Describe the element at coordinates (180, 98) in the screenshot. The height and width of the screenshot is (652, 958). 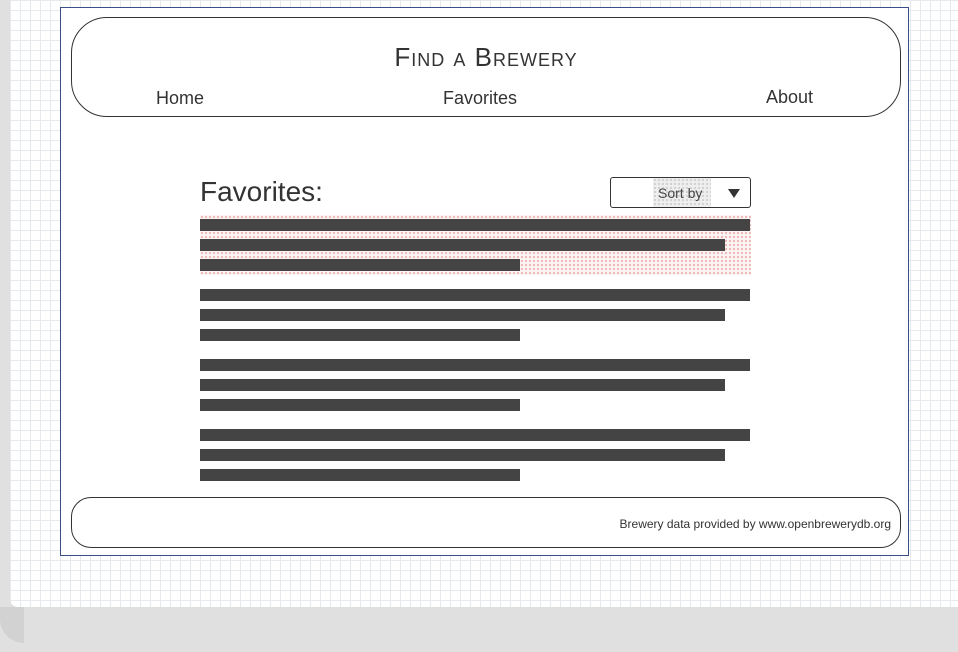
I see `nav-home-link: Home` at that location.